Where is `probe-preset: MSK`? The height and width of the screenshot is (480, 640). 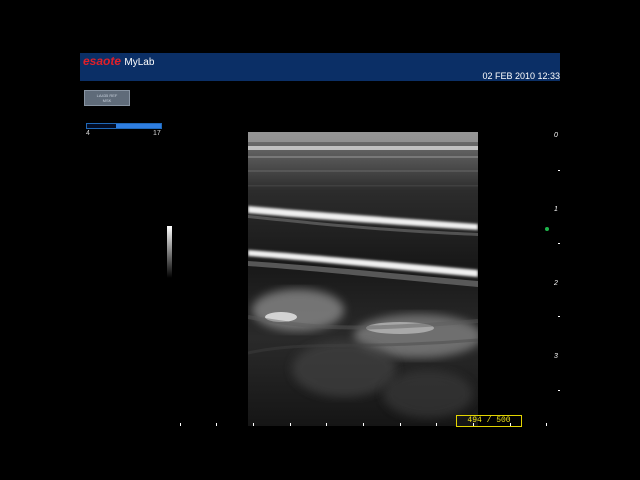
probe-preset: MSK is located at coordinates (107, 100).